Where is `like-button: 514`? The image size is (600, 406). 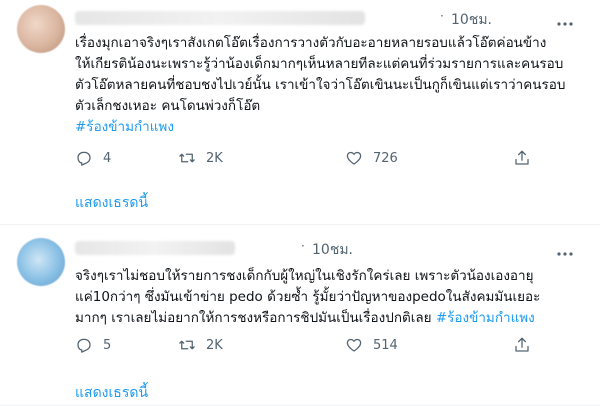
like-button: 514 is located at coordinates (371, 345).